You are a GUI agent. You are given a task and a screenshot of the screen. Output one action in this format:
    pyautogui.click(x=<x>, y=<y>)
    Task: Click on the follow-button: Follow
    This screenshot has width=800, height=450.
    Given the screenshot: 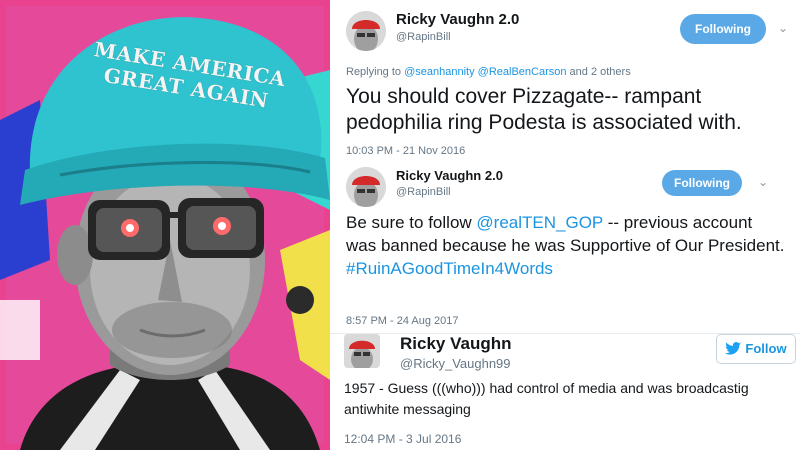 What is the action you would take?
    pyautogui.click(x=756, y=349)
    